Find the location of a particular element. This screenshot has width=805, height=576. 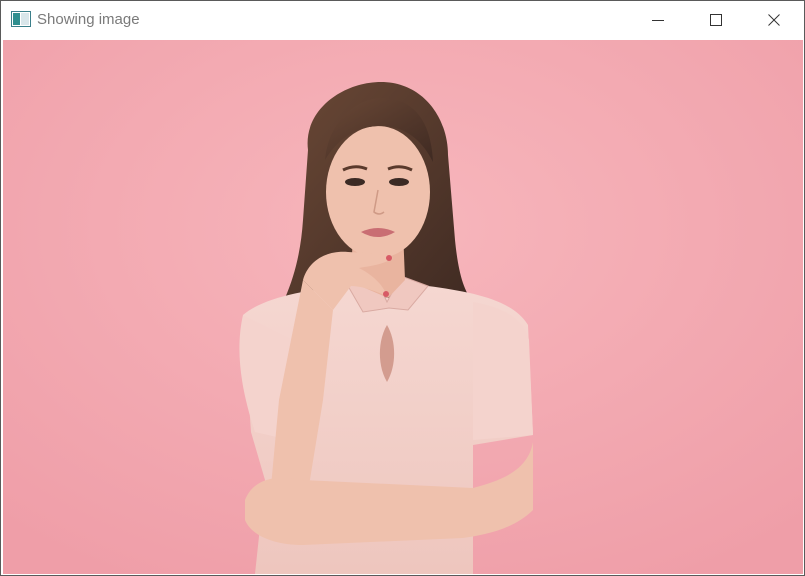

left-eye is located at coordinates (355, 182).